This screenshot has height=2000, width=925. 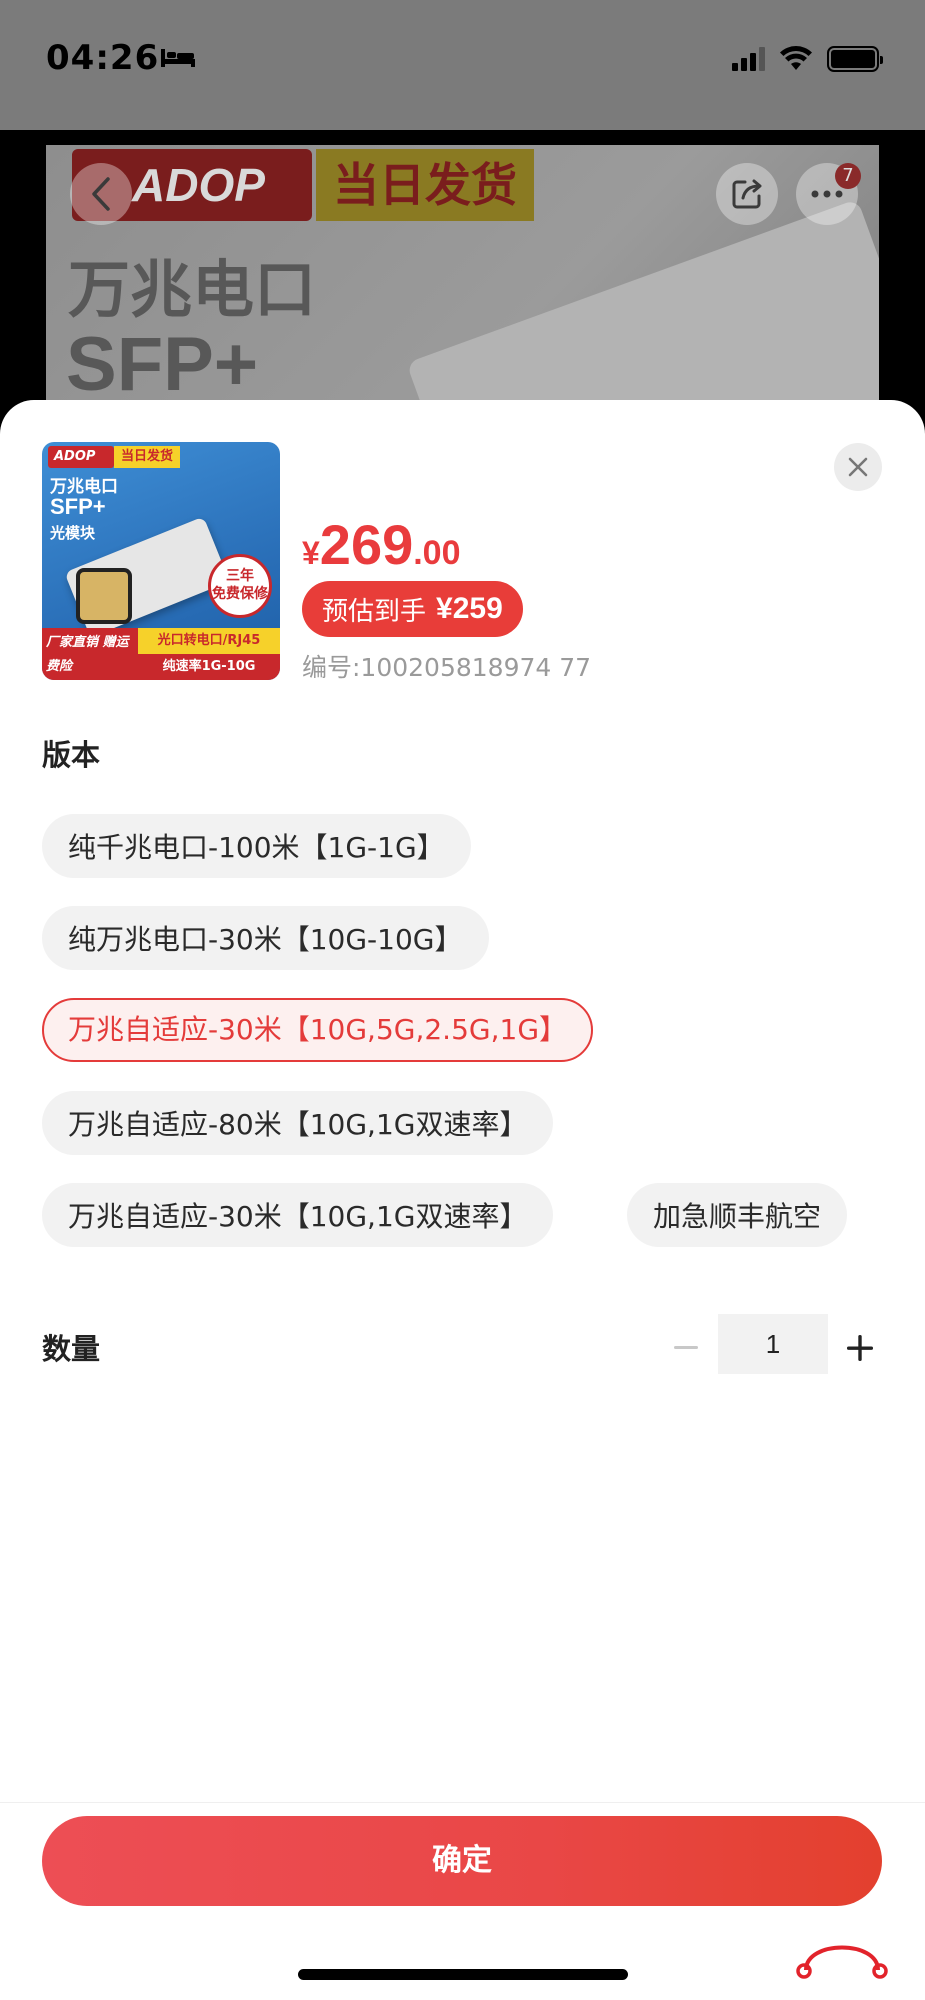 What do you see at coordinates (462, 65) in the screenshot?
I see `status-bar: 04:26` at bounding box center [462, 65].